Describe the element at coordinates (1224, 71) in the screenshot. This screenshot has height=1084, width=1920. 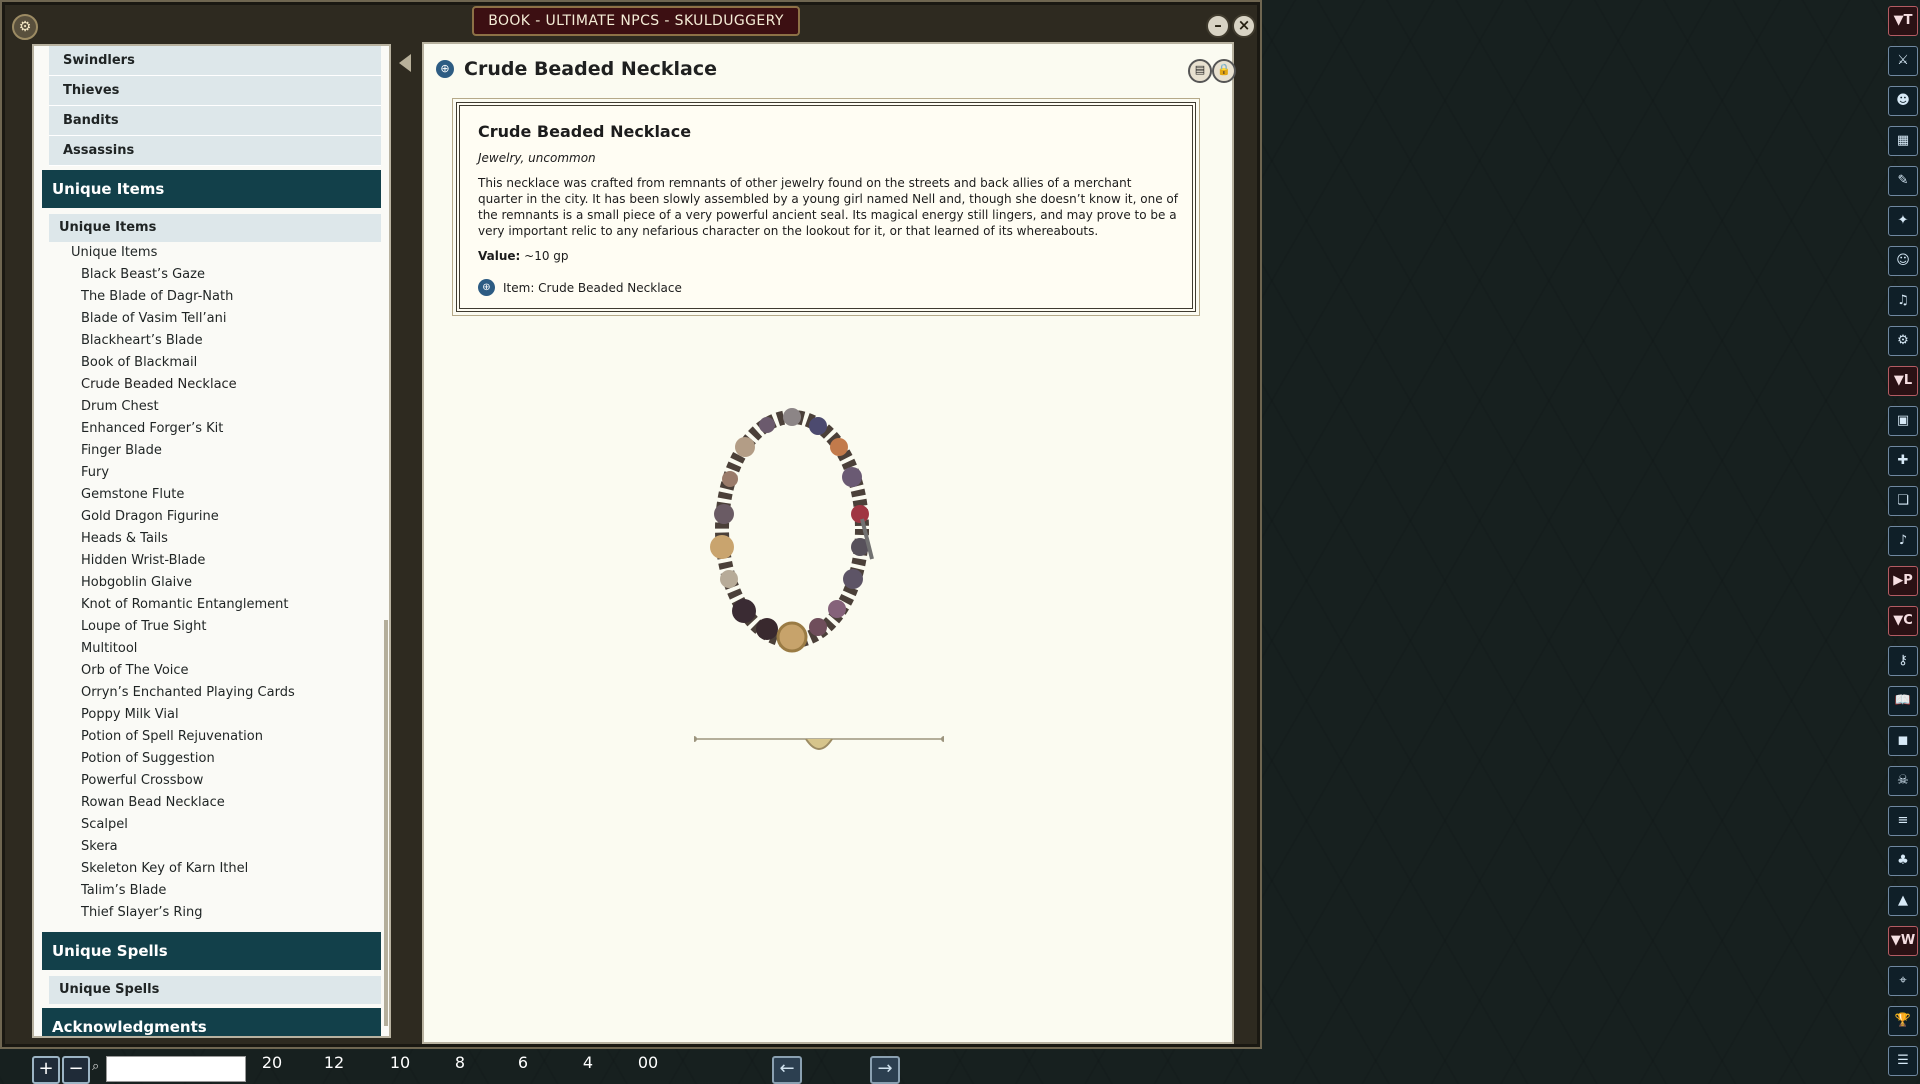
I see `lock-icon: 🔒` at that location.